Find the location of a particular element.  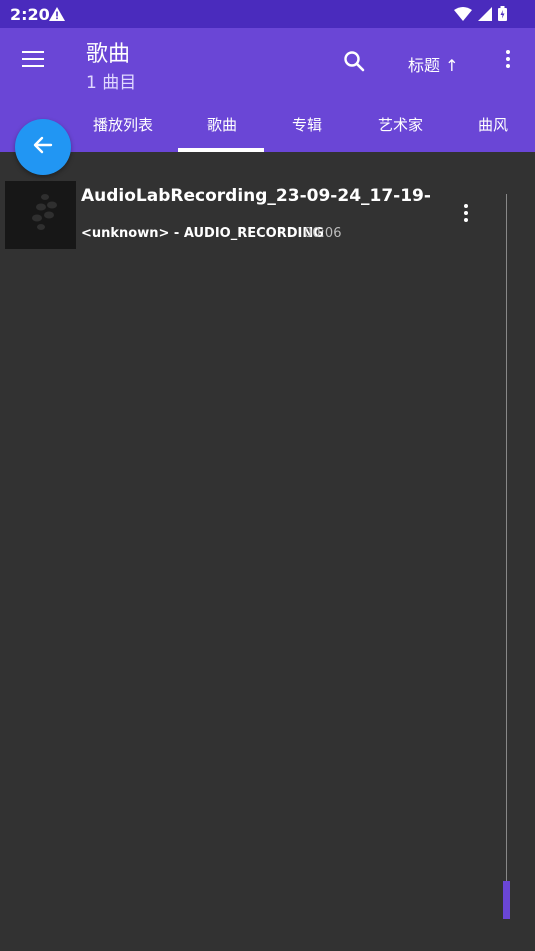

scrollbar-thumb is located at coordinates (506, 900).